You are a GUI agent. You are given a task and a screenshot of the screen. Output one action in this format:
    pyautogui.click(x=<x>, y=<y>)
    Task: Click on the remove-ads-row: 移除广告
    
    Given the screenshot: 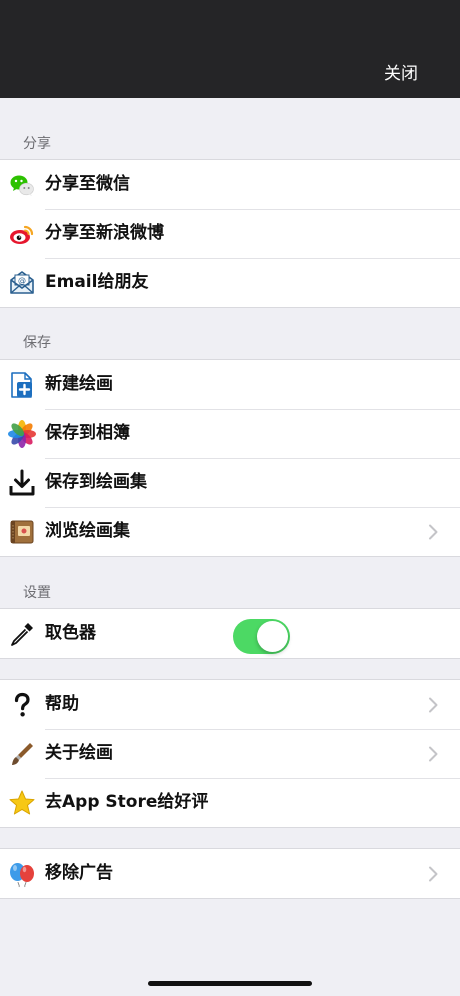 What is the action you would take?
    pyautogui.click(x=230, y=873)
    